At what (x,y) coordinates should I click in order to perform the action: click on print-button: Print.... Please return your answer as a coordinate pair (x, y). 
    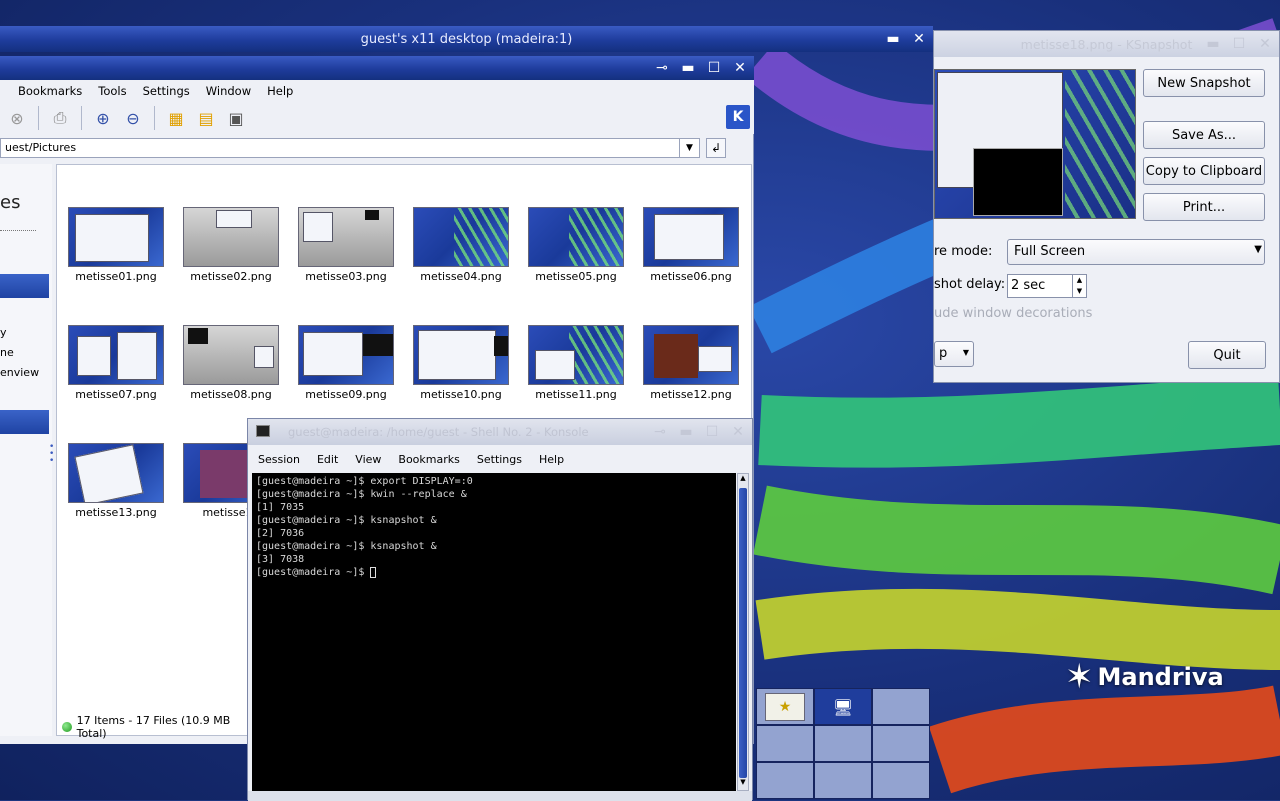
    Looking at the image, I should click on (1204, 207).